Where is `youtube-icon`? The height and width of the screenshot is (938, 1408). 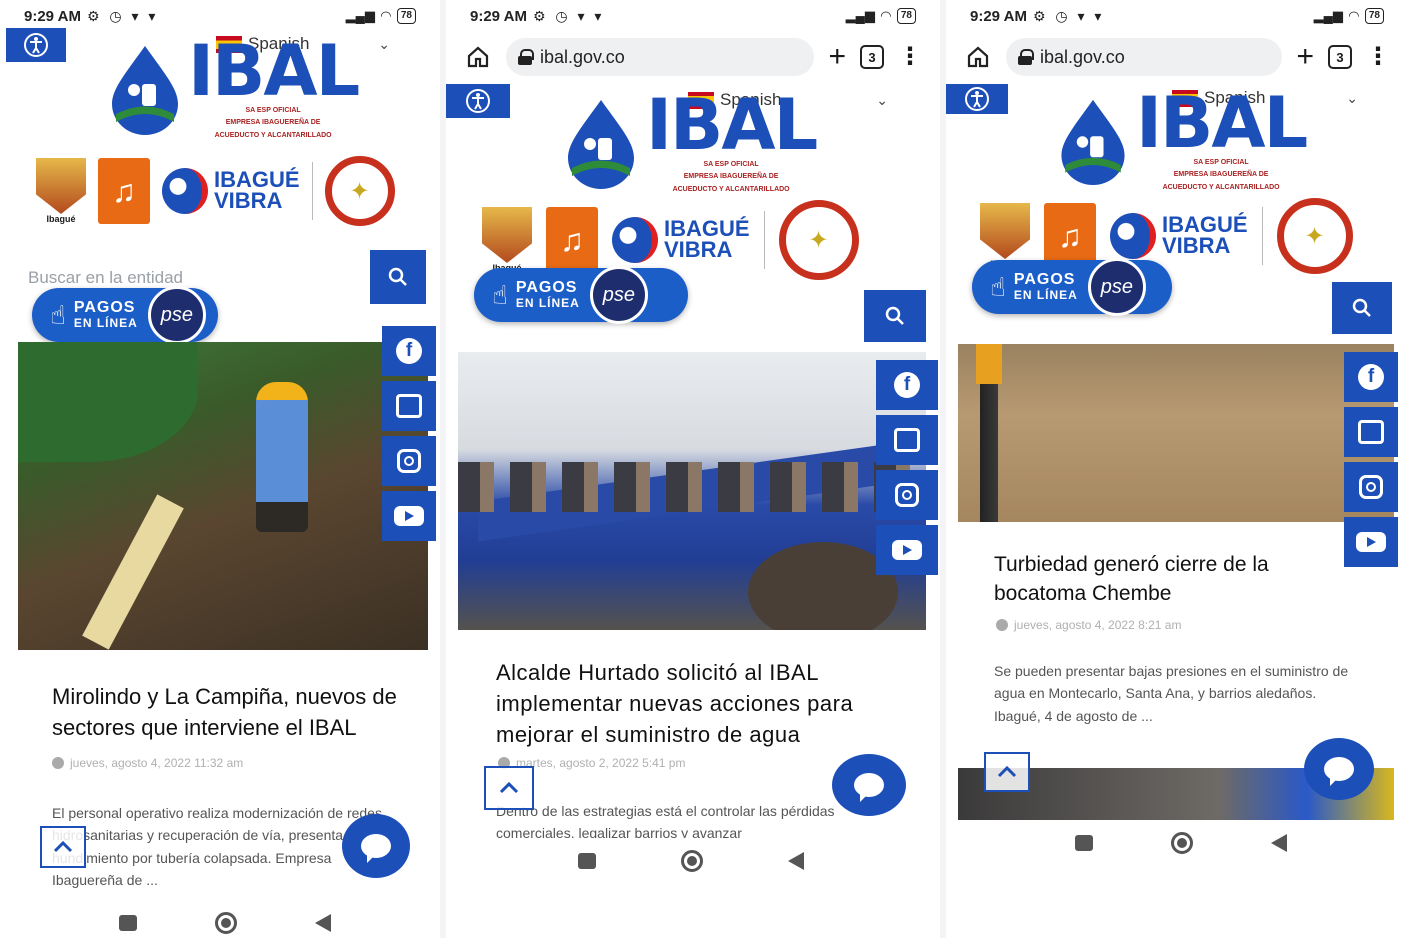
youtube-icon is located at coordinates (1371, 542).